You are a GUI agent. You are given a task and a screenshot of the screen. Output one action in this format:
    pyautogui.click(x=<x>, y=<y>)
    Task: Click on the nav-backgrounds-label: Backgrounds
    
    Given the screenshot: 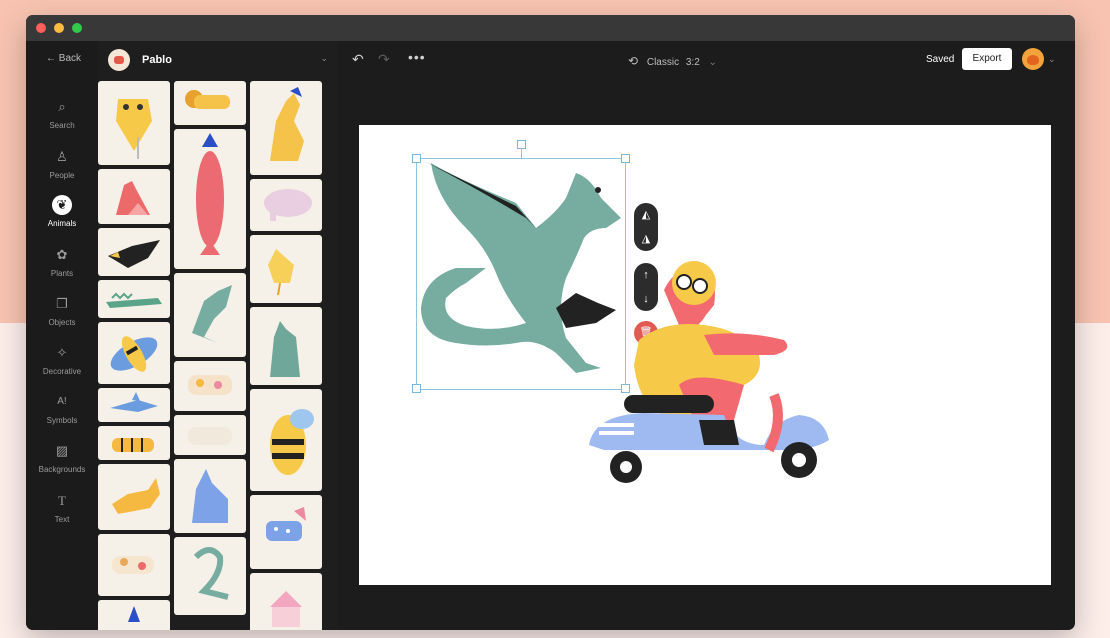 What is the action you would take?
    pyautogui.click(x=62, y=469)
    